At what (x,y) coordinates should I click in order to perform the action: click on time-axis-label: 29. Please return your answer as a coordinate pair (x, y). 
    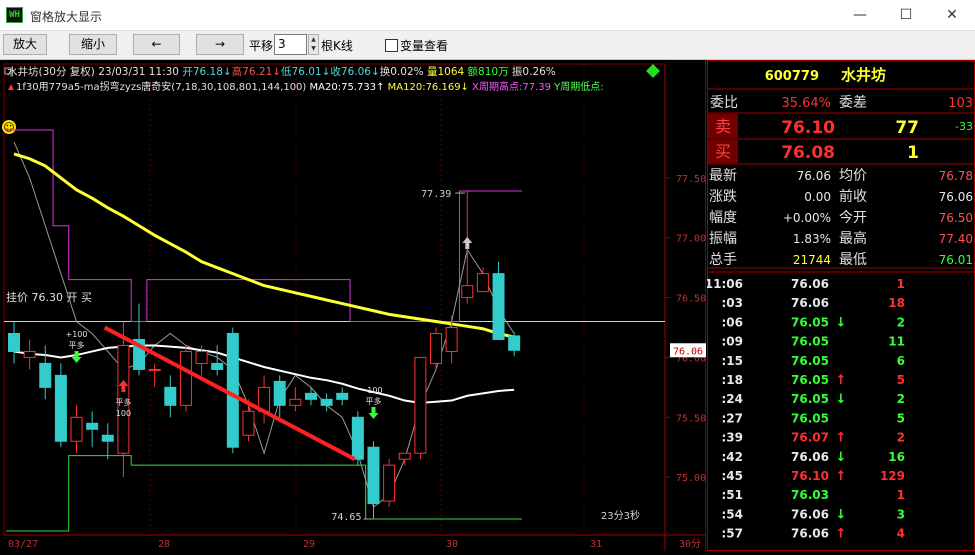
    Looking at the image, I should click on (309, 544).